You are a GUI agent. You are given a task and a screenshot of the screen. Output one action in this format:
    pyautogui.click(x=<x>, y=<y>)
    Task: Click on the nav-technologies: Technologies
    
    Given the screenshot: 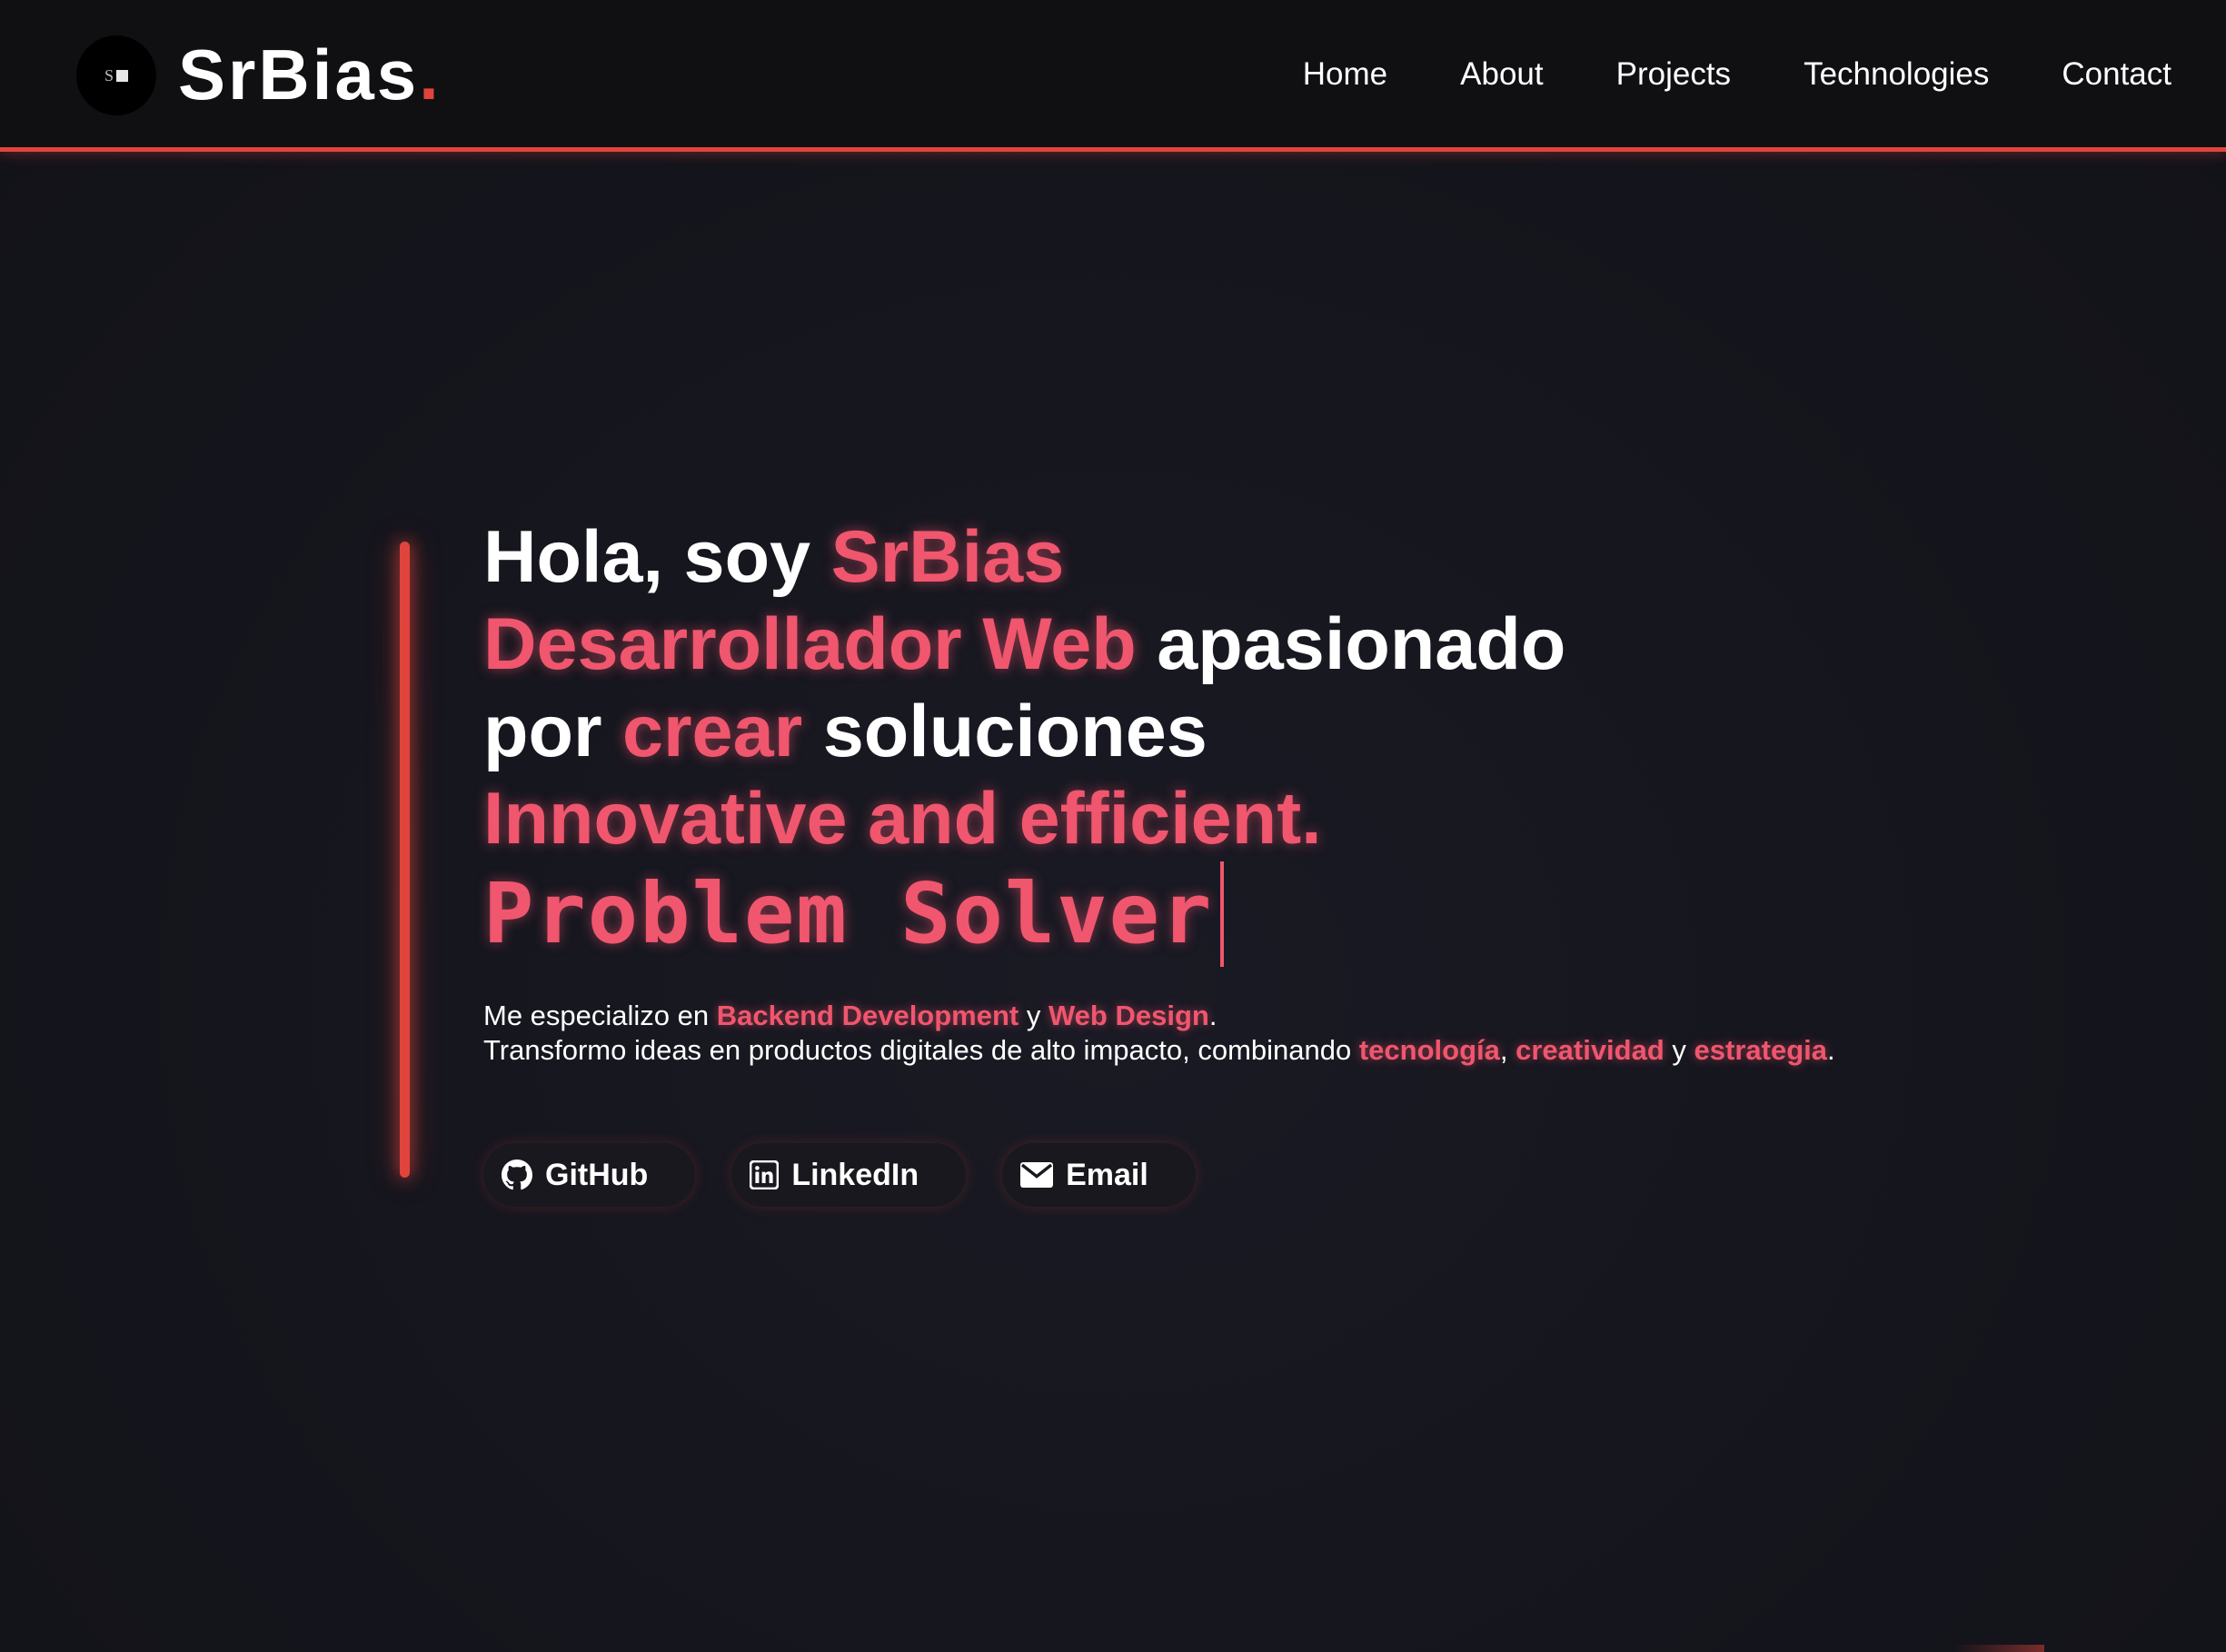 What is the action you would take?
    pyautogui.click(x=1896, y=74)
    